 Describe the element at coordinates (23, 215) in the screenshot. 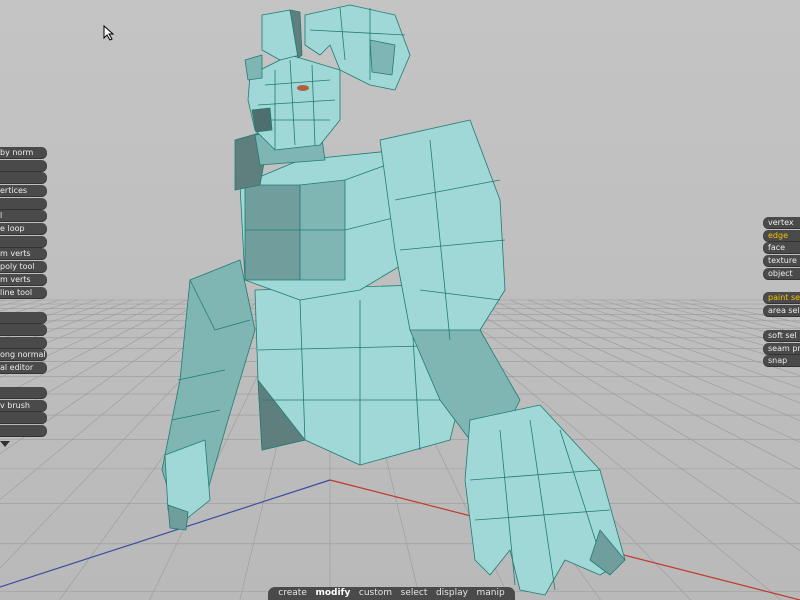

I see `left-tool-button: l` at that location.